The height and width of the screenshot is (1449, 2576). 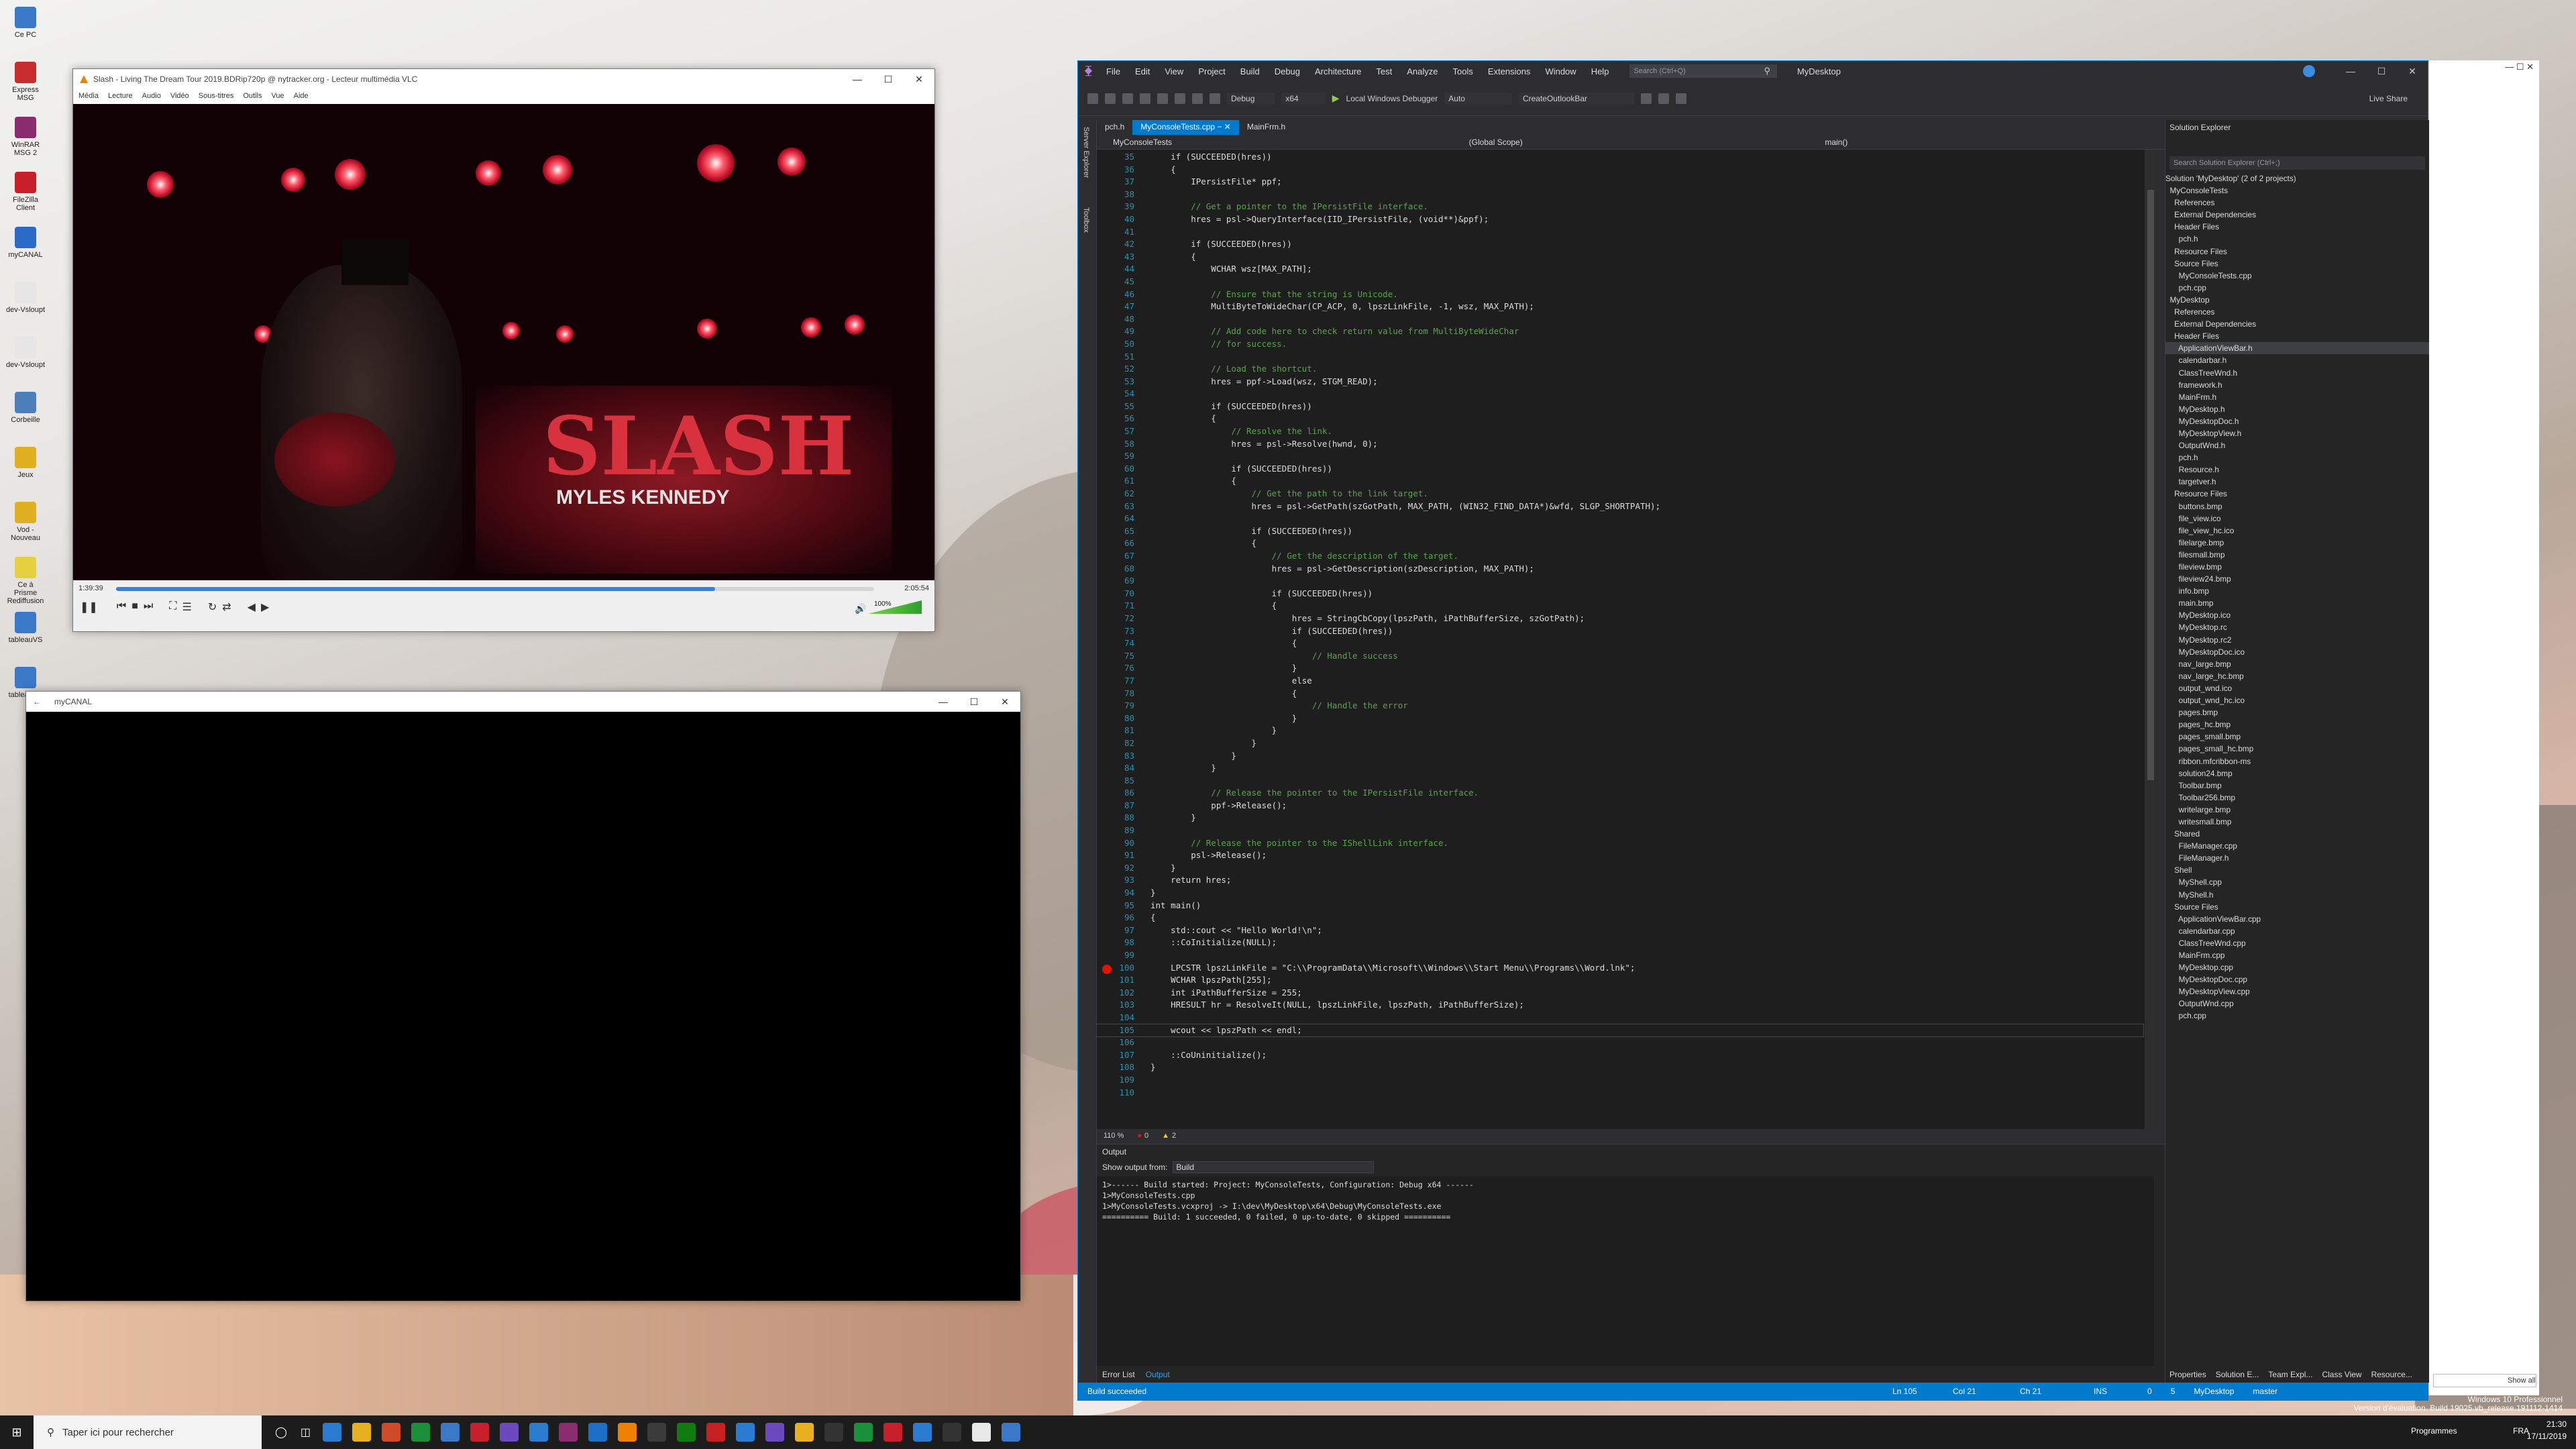 I want to click on tree-item: ApplicationViewBar.h, so click(x=2297, y=348).